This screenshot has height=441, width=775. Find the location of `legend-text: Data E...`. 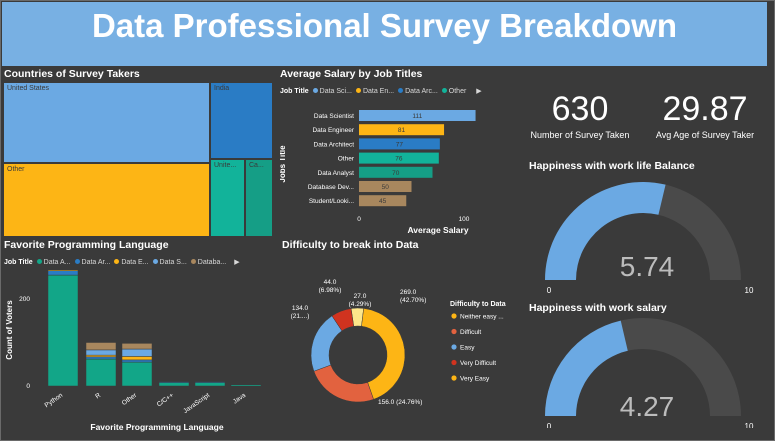

legend-text: Data E... is located at coordinates (135, 262).